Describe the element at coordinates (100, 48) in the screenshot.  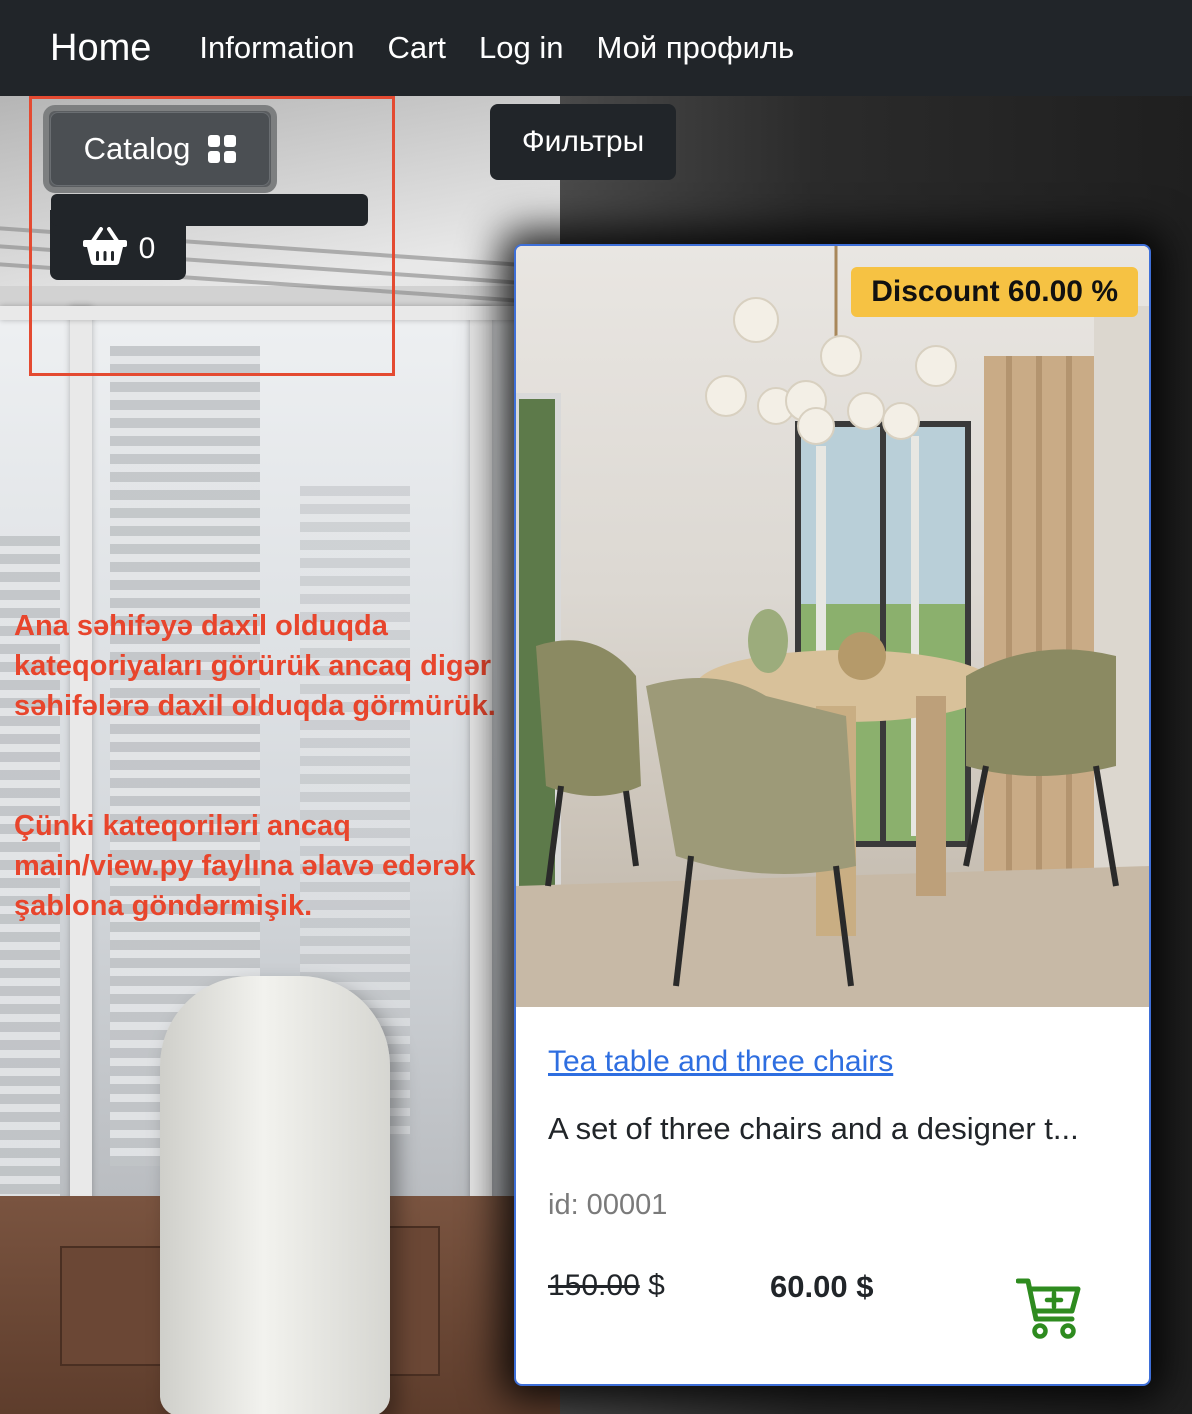
I see `nav-home-link: Home` at that location.